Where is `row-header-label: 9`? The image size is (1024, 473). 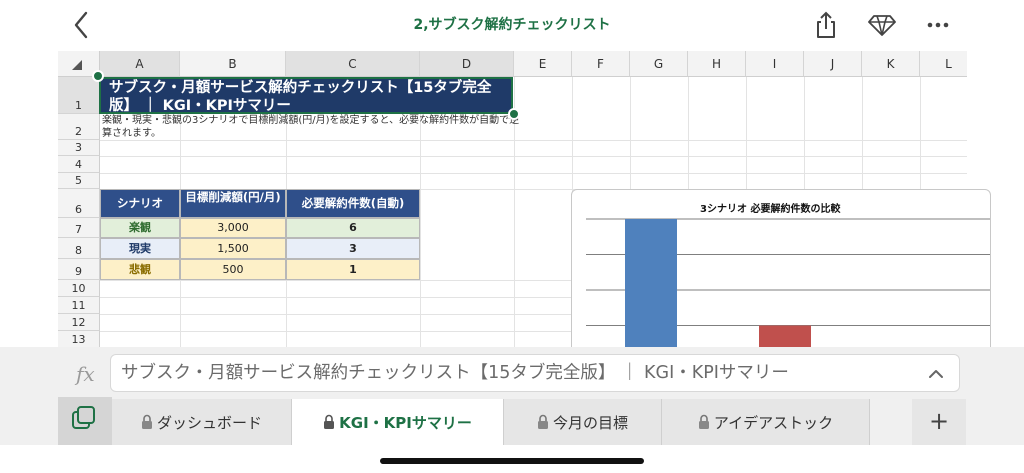 row-header-label: 9 is located at coordinates (78, 271).